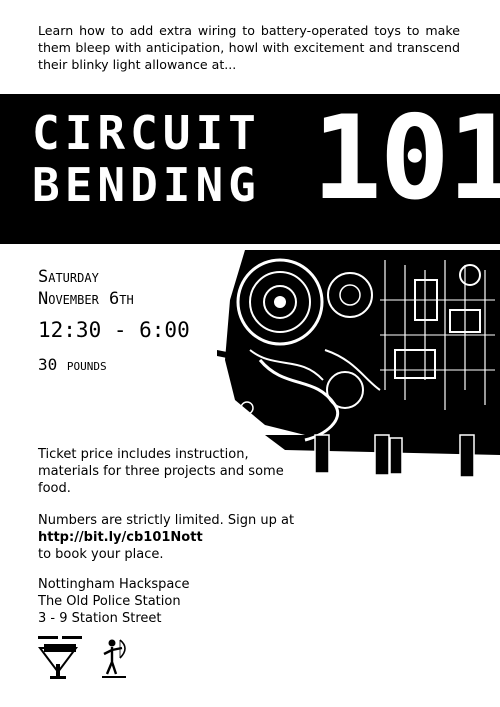 This screenshot has height=707, width=500. What do you see at coordinates (146, 185) in the screenshot?
I see `title-line-2: BENDING` at bounding box center [146, 185].